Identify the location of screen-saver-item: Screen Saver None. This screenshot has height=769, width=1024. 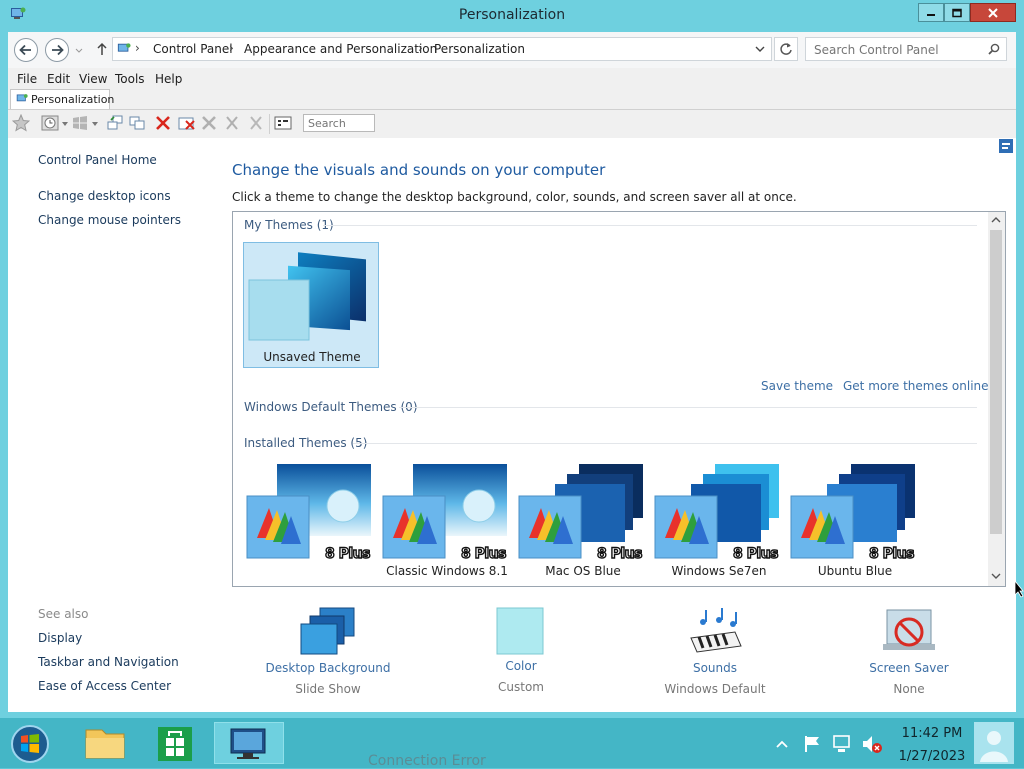
(909, 651).